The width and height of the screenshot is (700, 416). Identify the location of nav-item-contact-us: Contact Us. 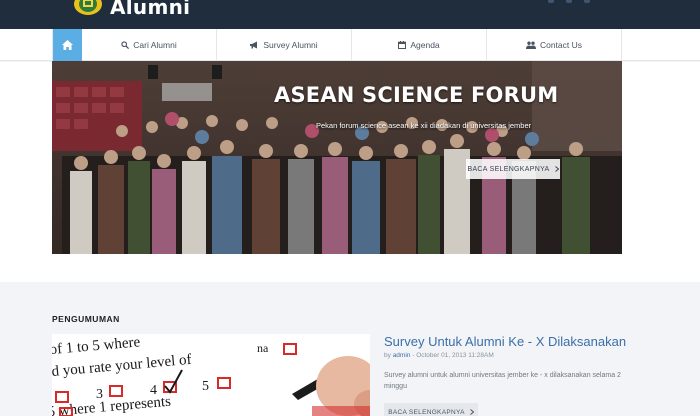
(554, 45).